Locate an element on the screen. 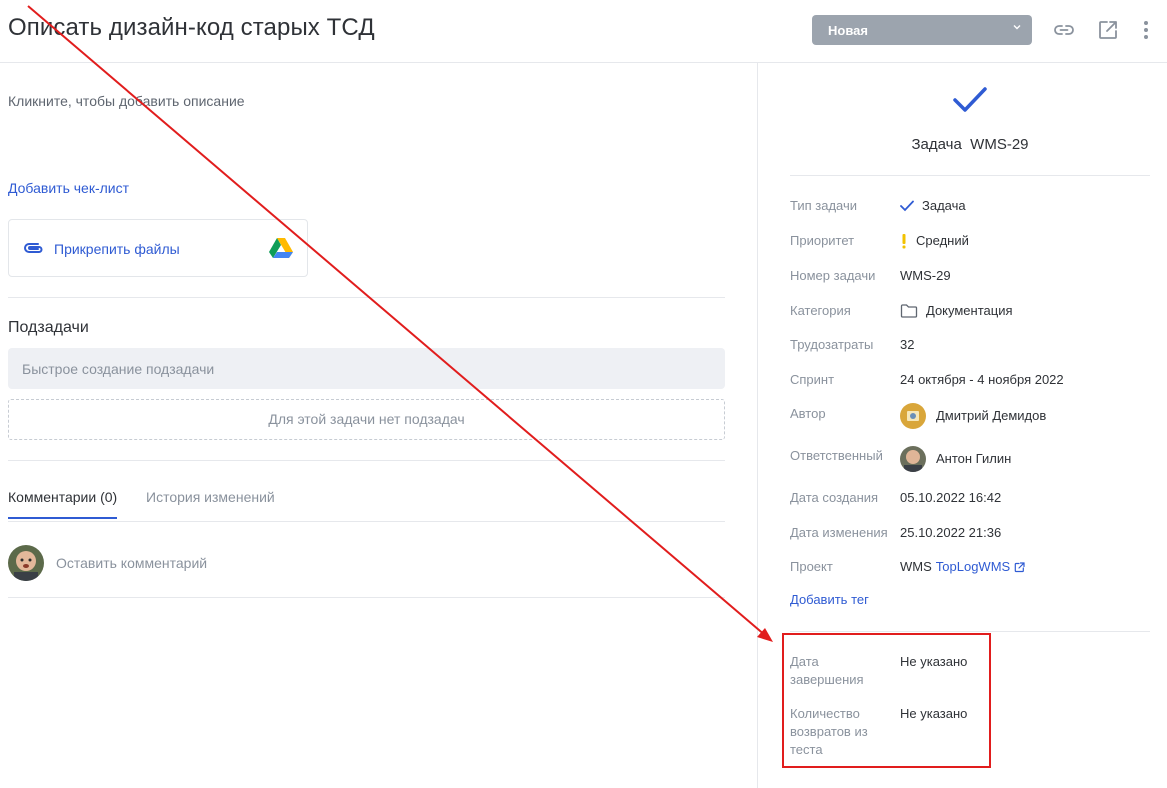 The height and width of the screenshot is (788, 1167). task-type-check-icon is located at coordinates (970, 102).